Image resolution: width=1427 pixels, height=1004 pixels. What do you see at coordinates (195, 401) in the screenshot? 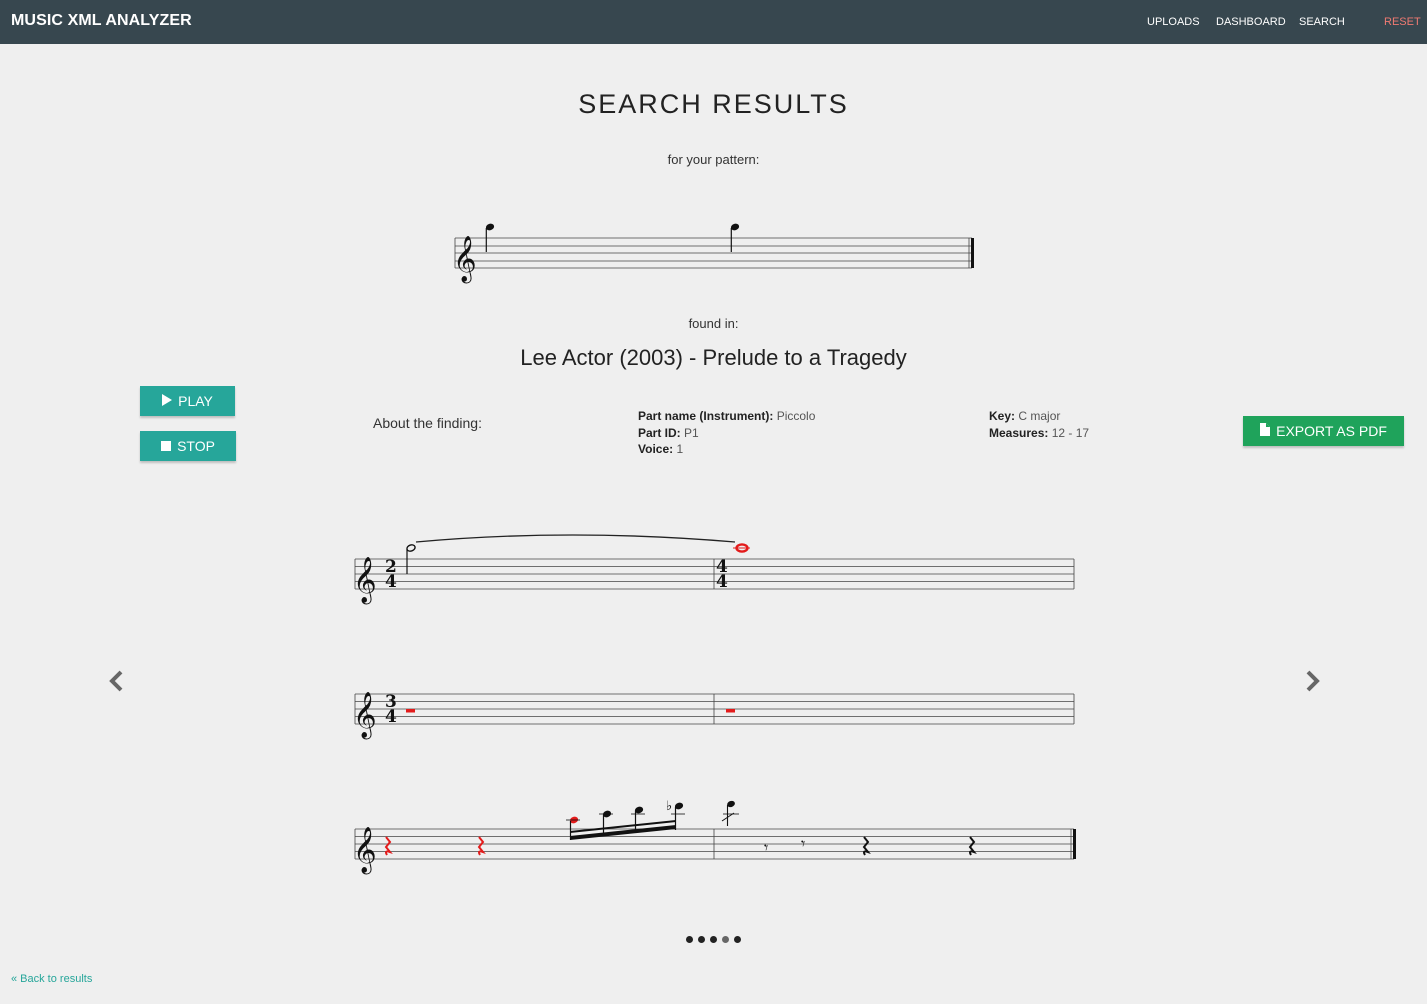
I see `play-label: PLAY` at bounding box center [195, 401].